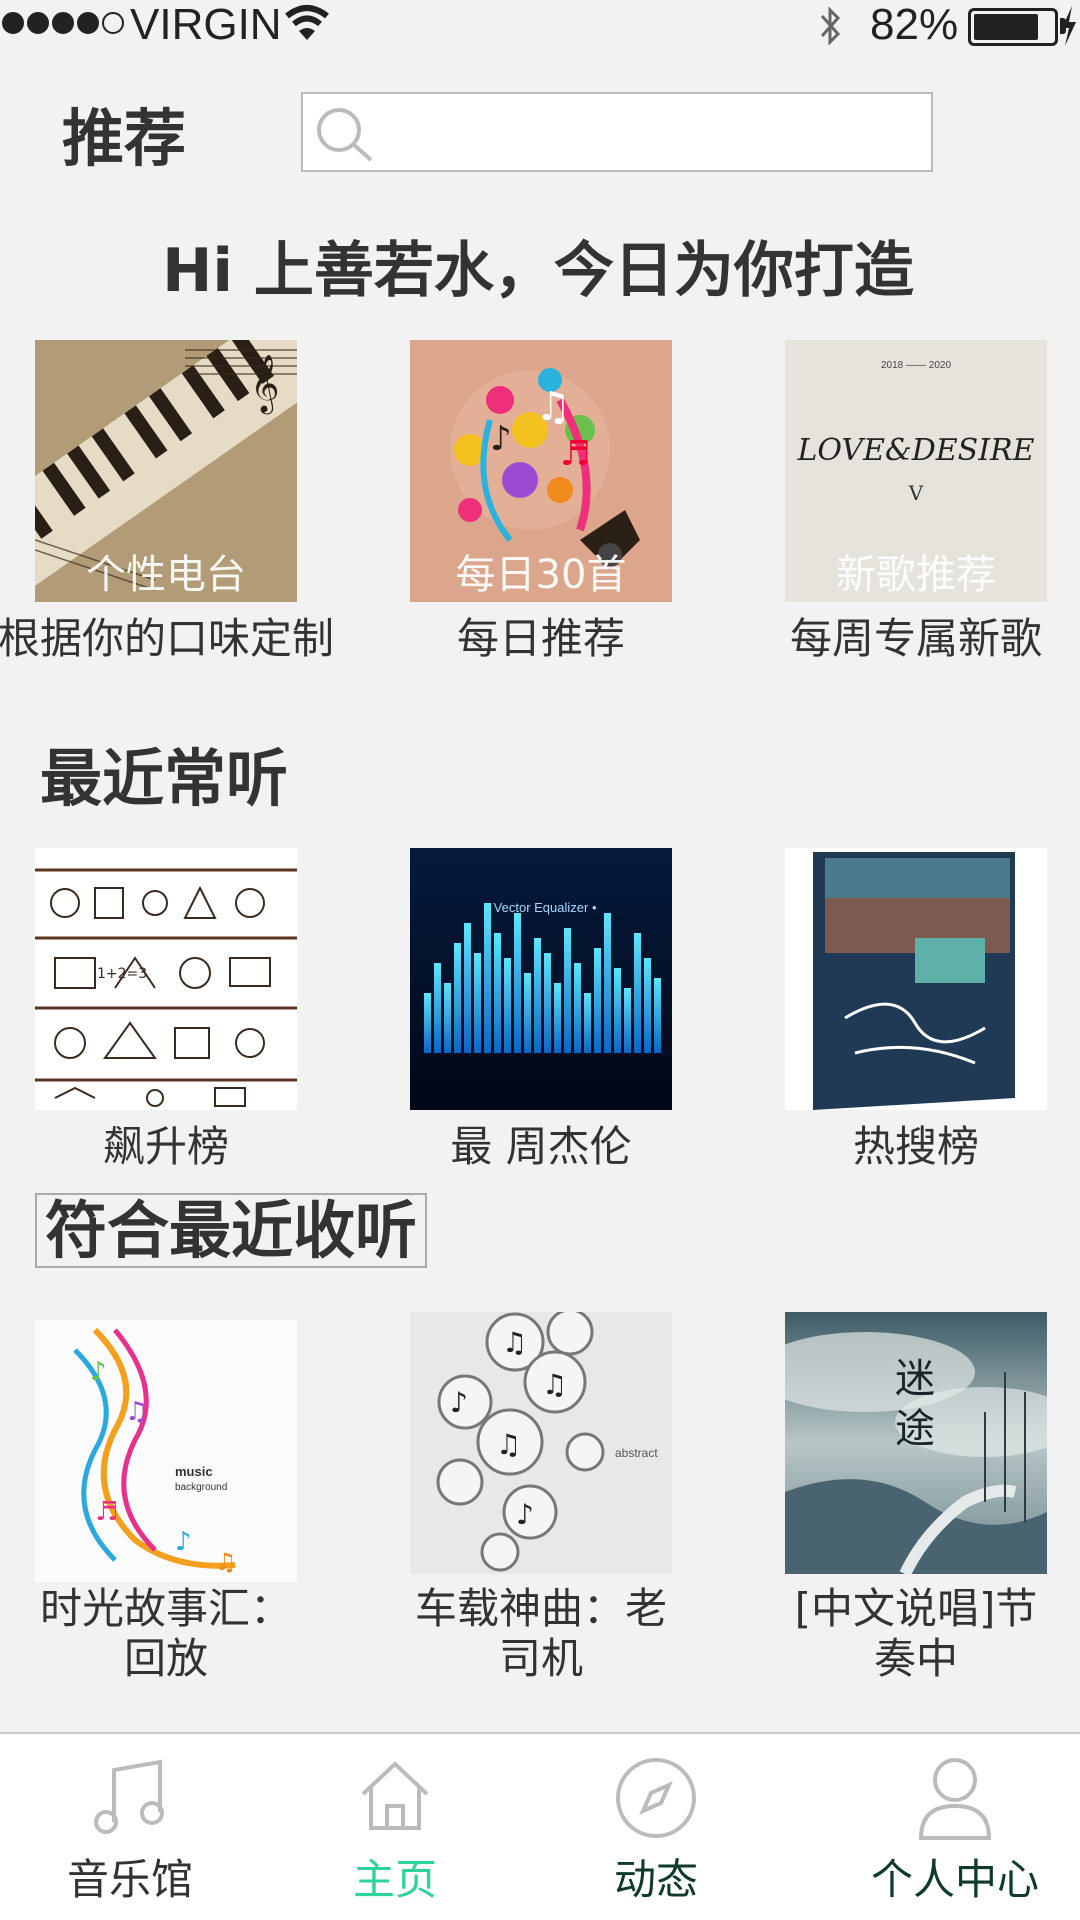 This screenshot has width=1080, height=1920. I want to click on cover-overlay-text: 个性电台, so click(166, 575).